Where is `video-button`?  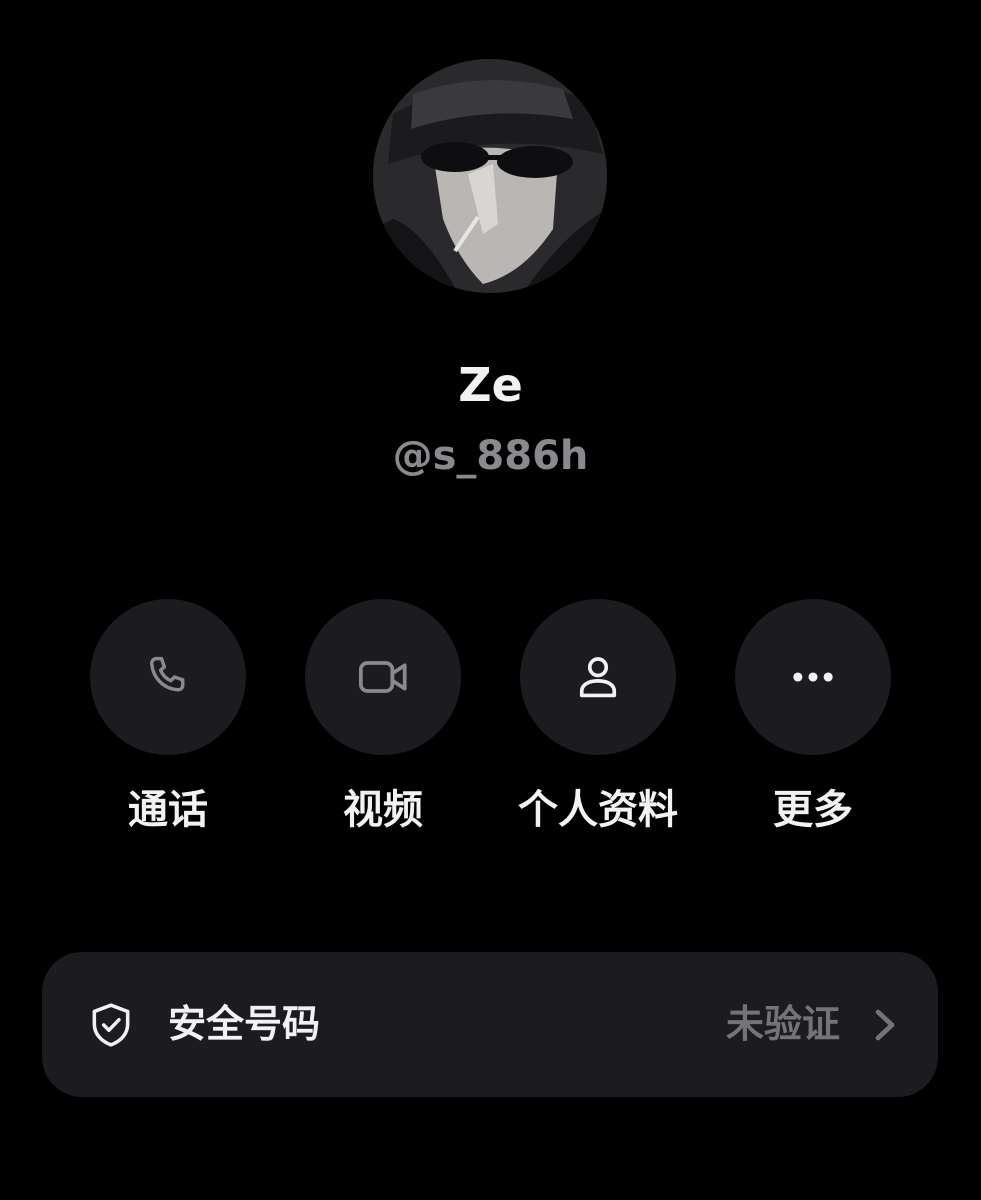 video-button is located at coordinates (383, 677).